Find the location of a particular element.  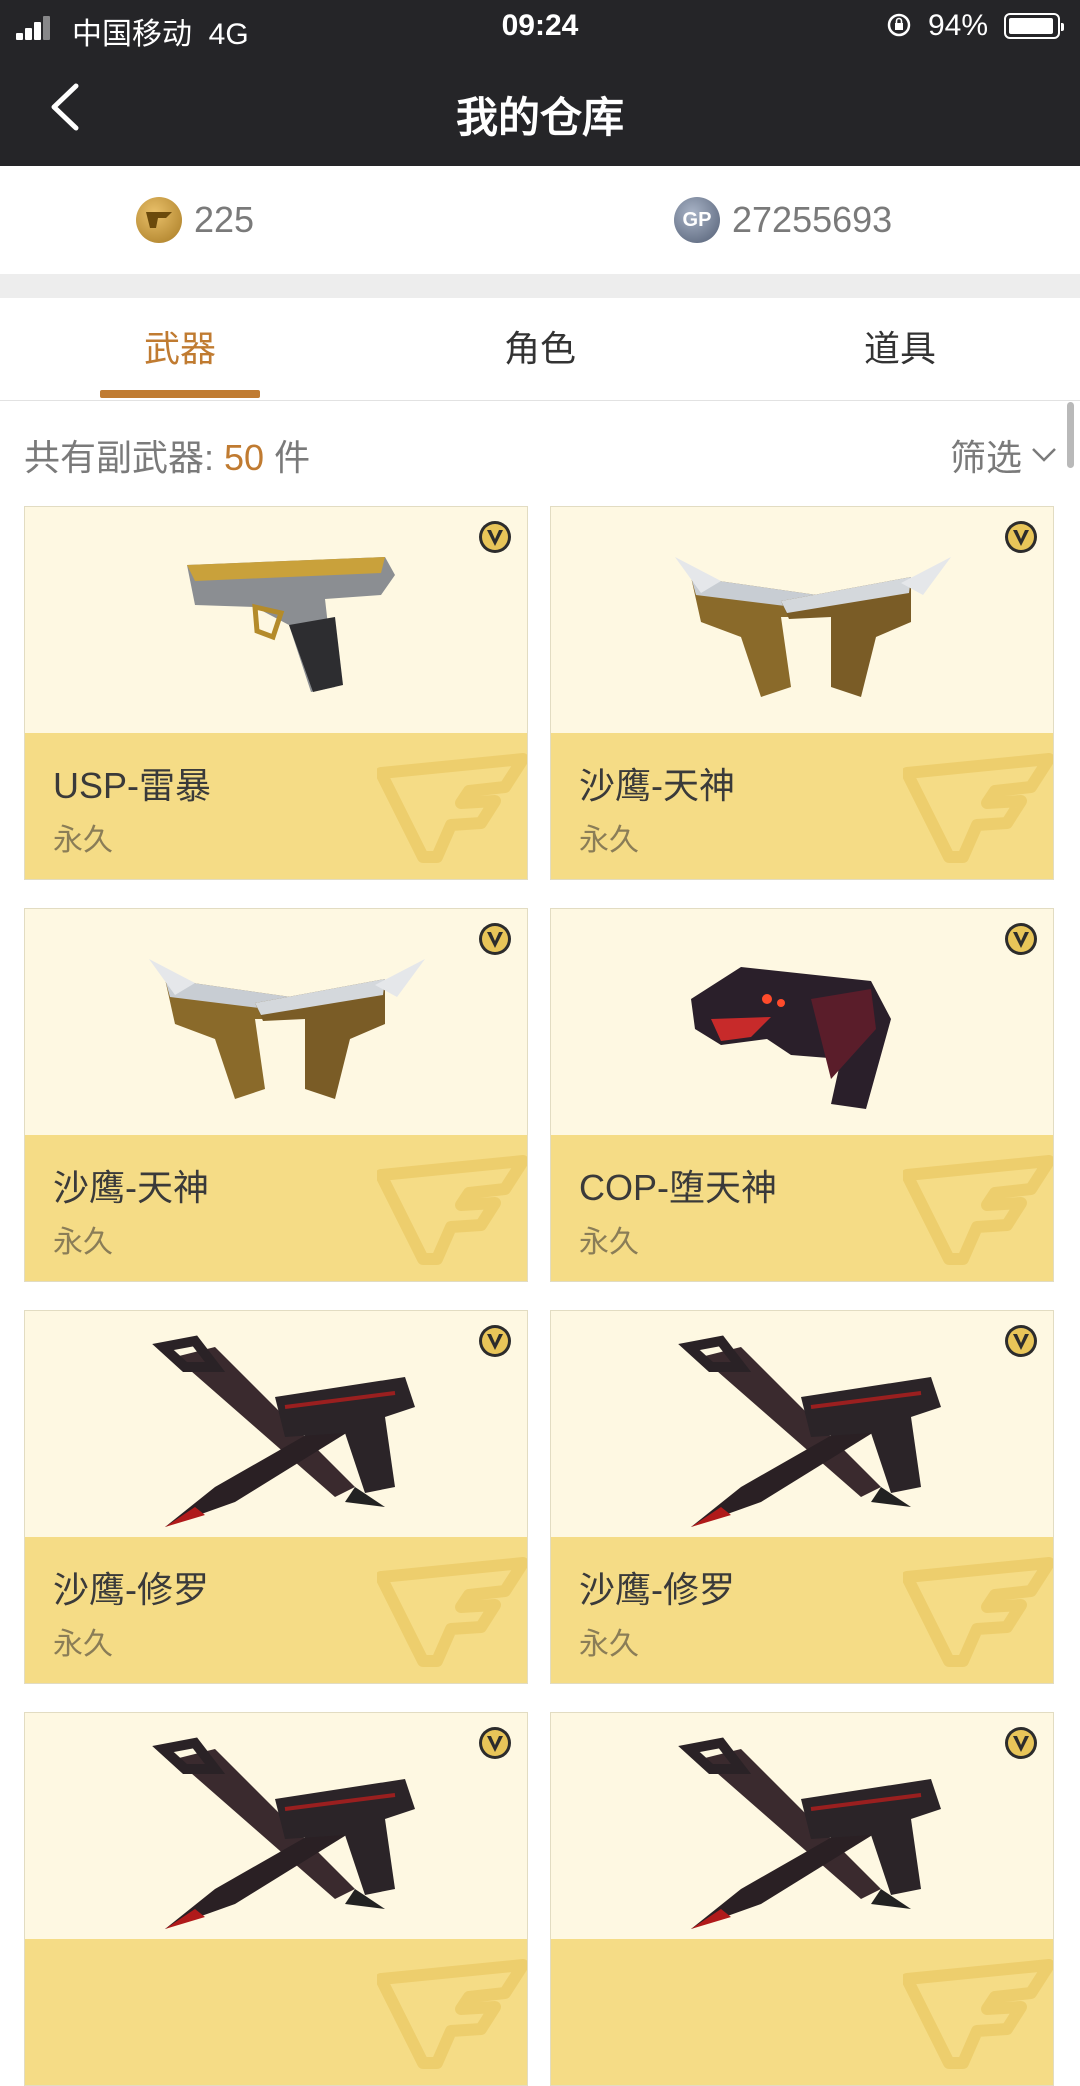

filter-label: 筛选 is located at coordinates (985, 457).